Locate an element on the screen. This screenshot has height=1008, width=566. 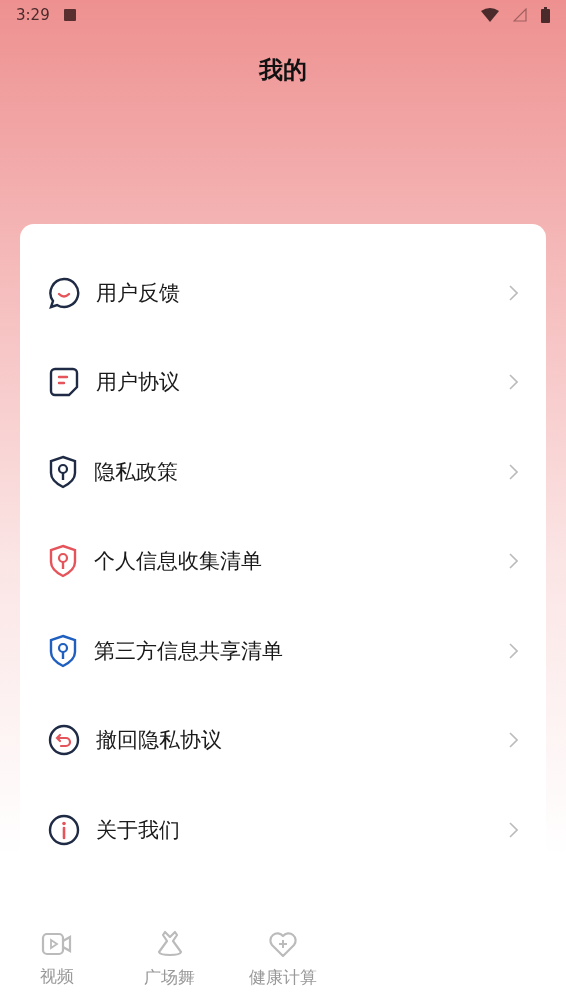
menu-item: 关于我们 is located at coordinates (294, 829).